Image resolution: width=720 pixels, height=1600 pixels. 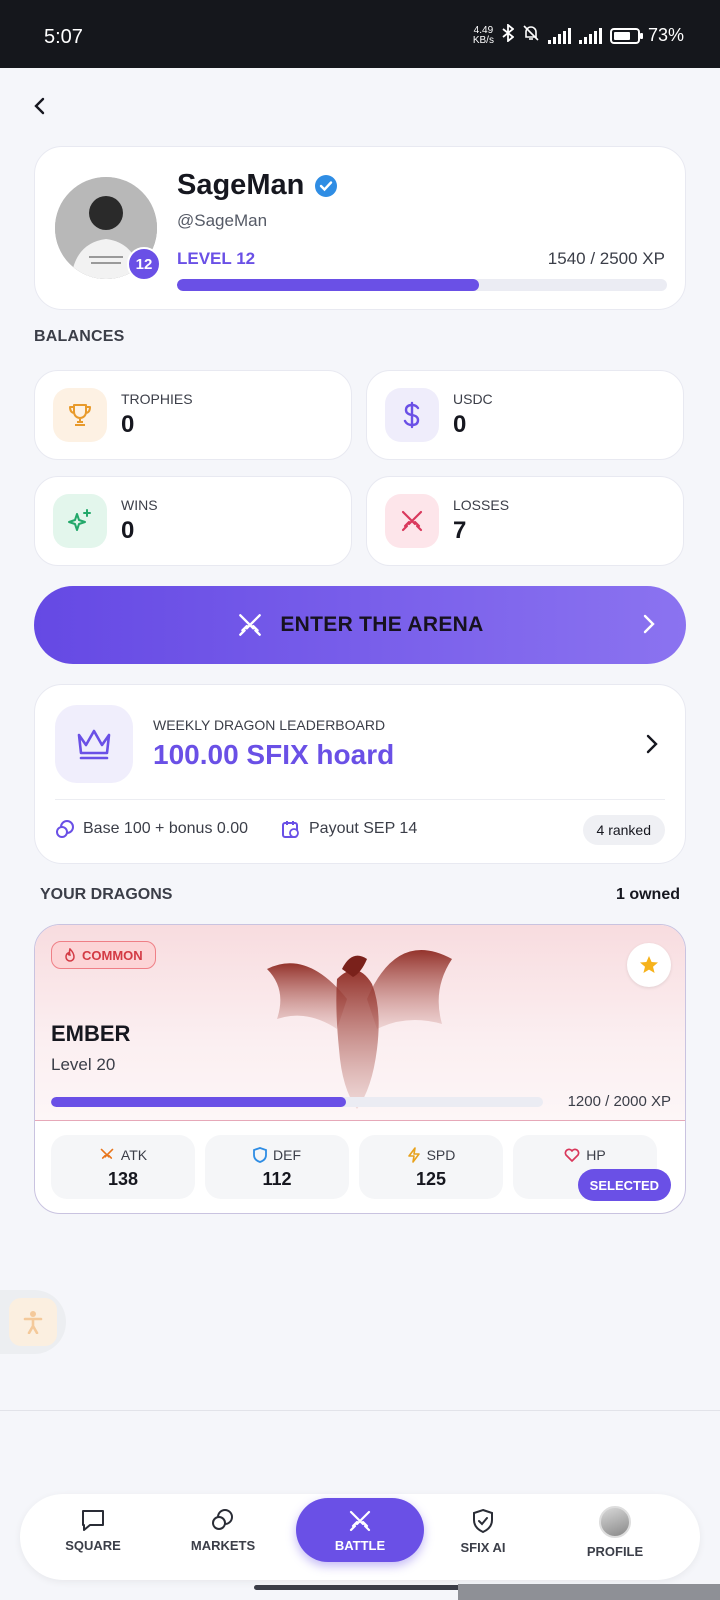 What do you see at coordinates (508, 35) in the screenshot?
I see `bluetooth-icon` at bounding box center [508, 35].